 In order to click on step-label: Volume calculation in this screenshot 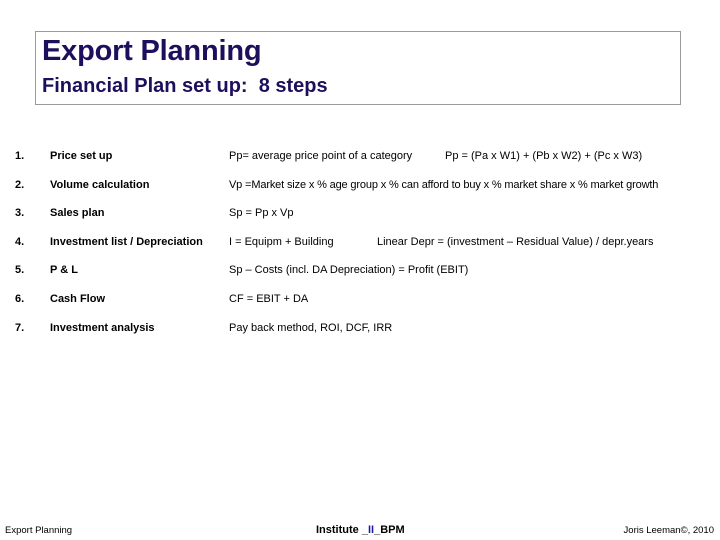, I will do `click(100, 185)`.